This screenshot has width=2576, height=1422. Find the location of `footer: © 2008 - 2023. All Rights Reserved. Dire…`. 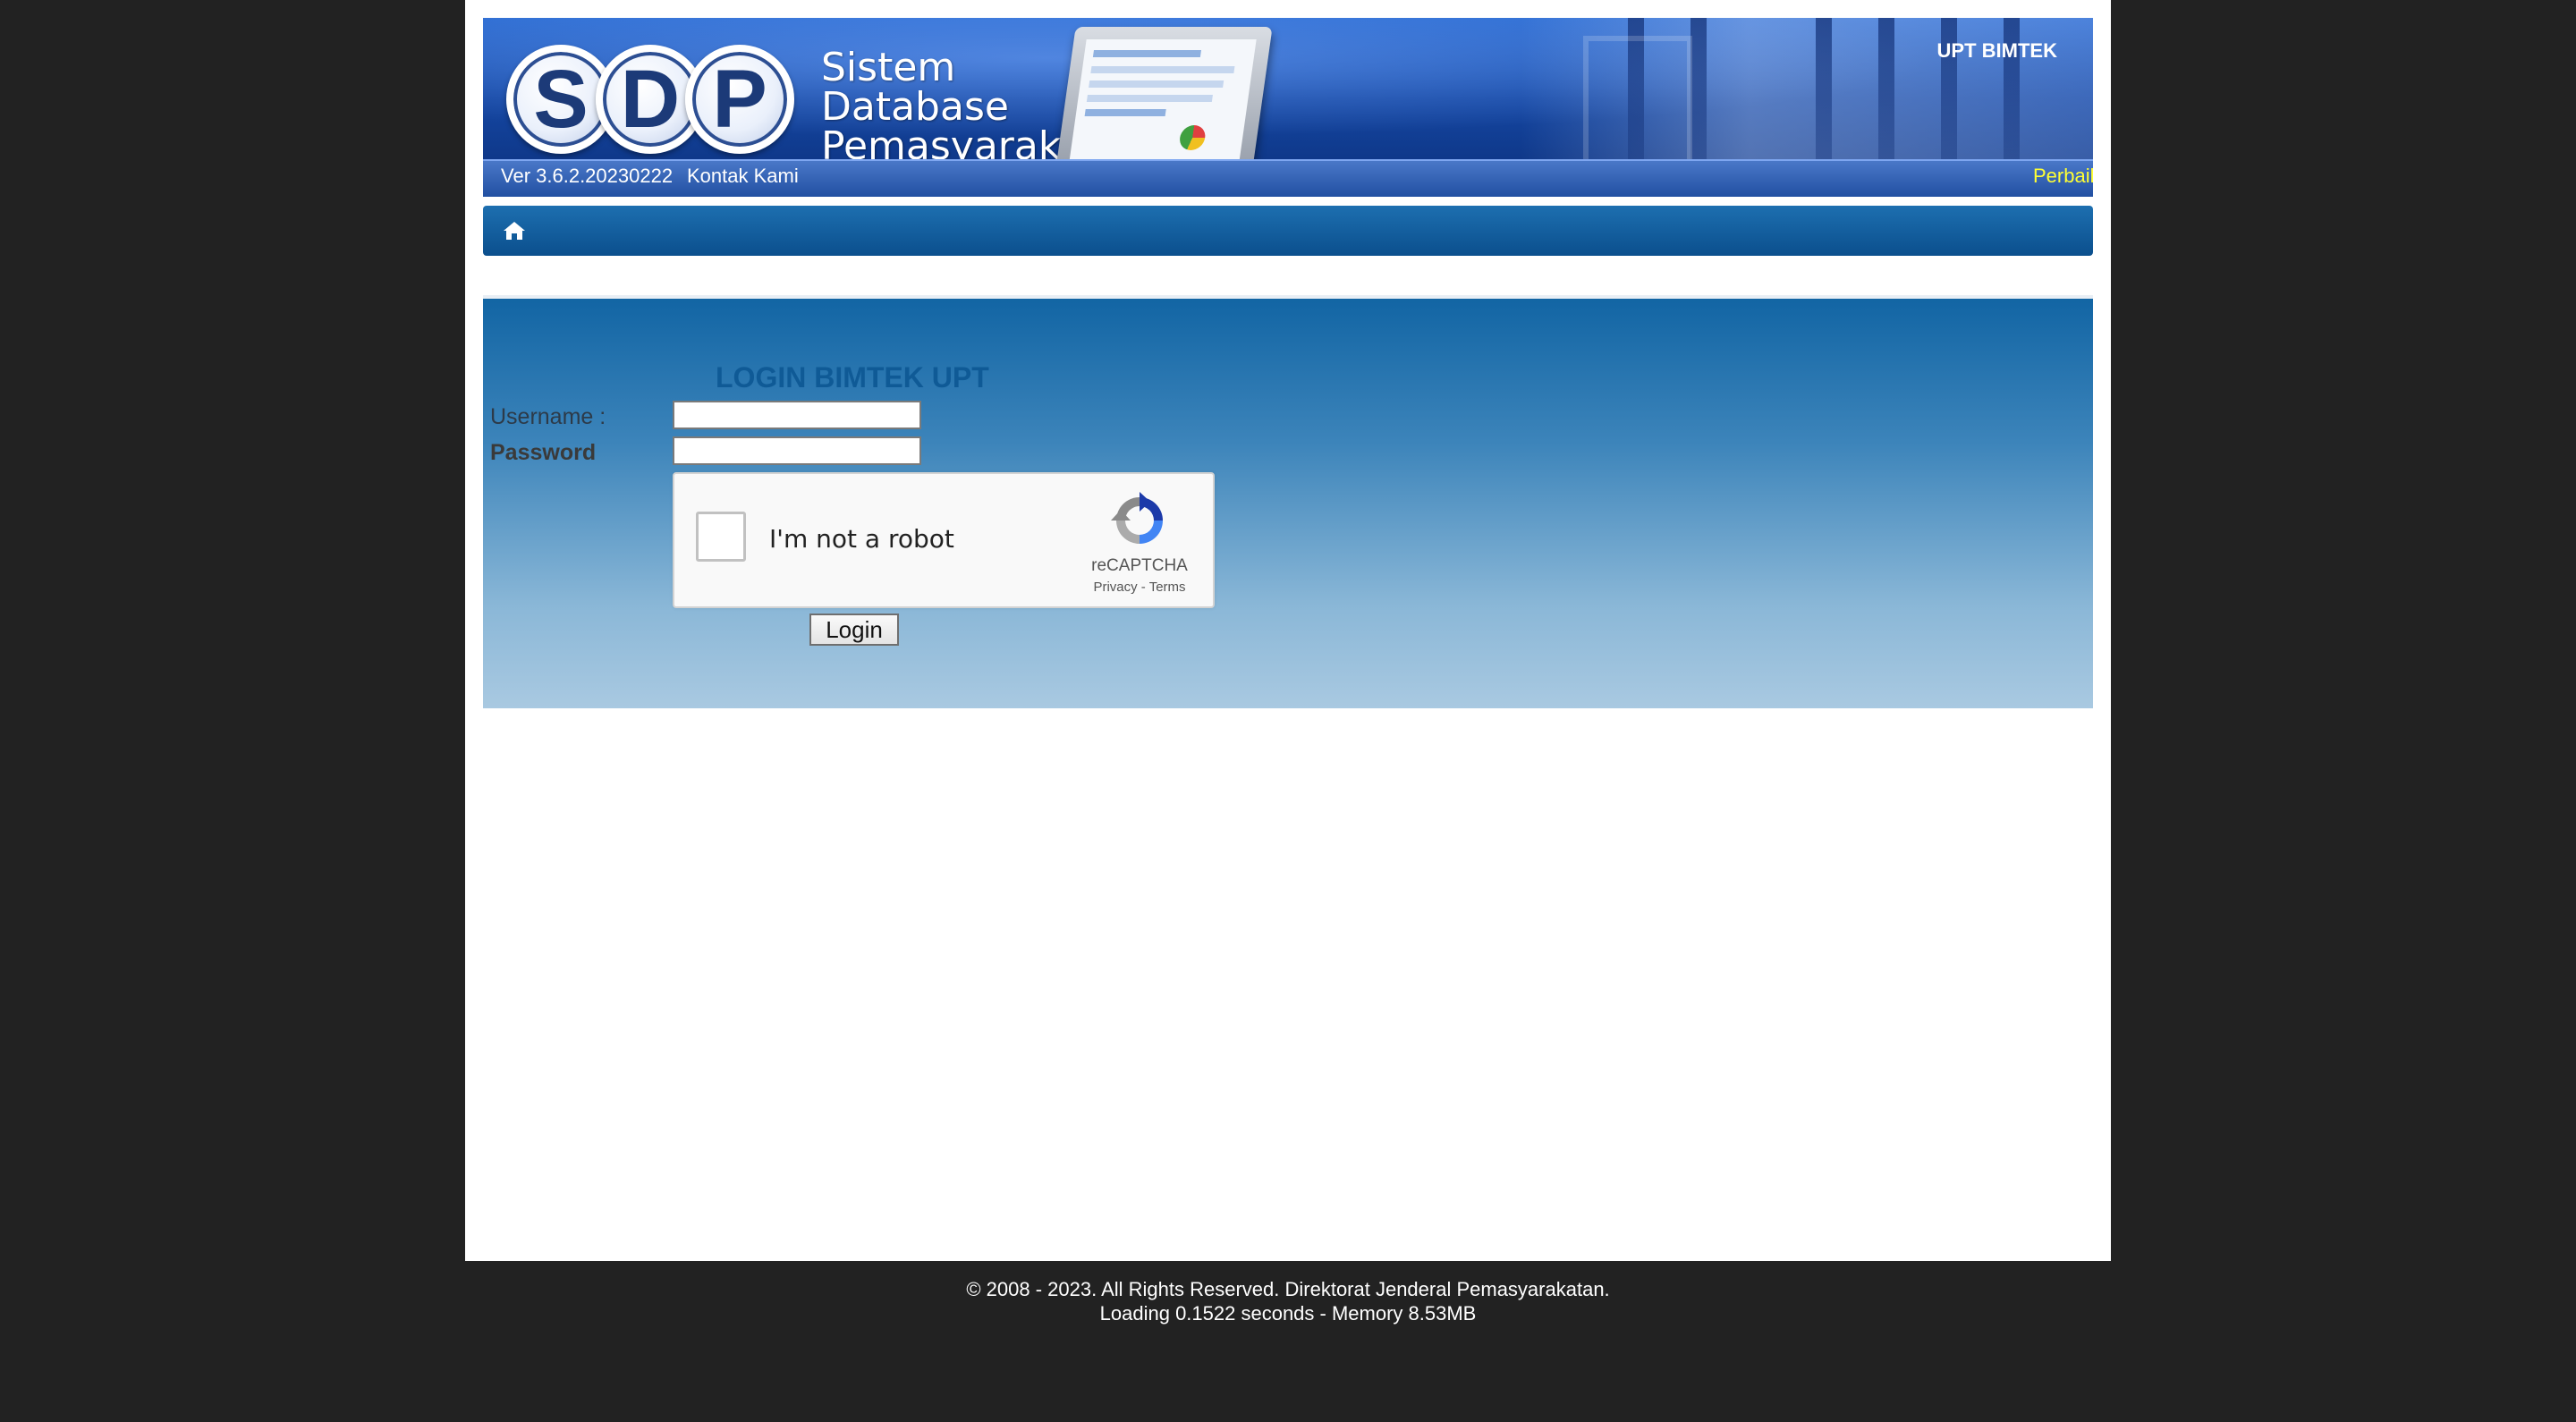

footer: © 2008 - 2023. All Rights Reserved. Dire… is located at coordinates (1288, 1301).